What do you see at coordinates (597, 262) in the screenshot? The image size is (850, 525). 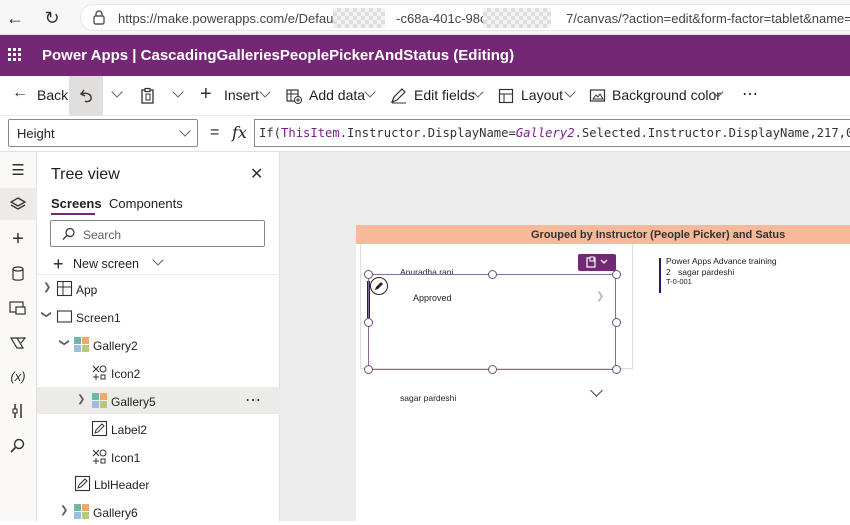 I see `gallery-menu-button` at bounding box center [597, 262].